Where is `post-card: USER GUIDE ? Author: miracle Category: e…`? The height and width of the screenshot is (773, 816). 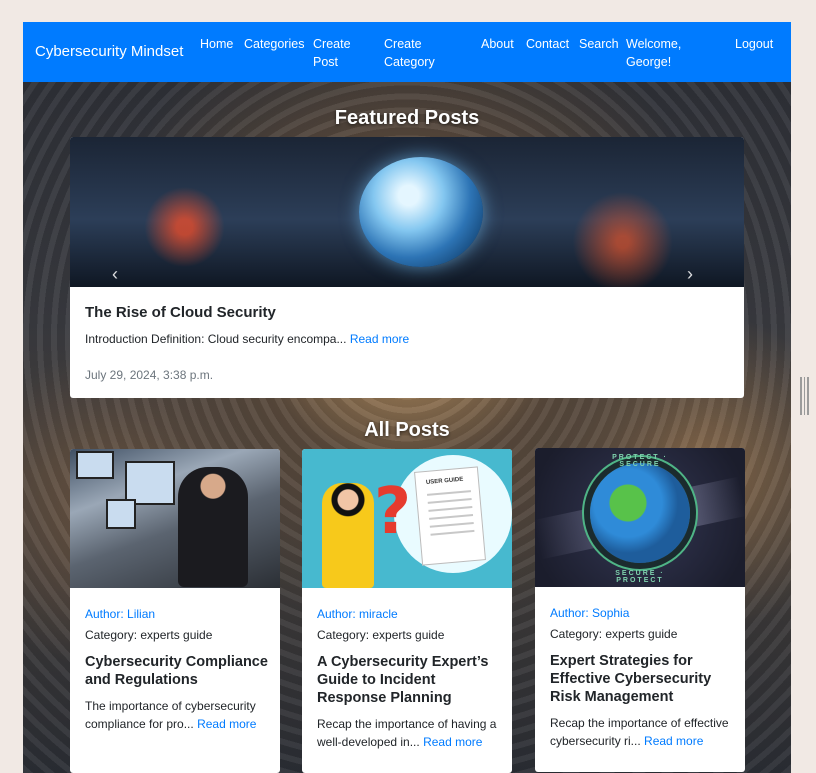
post-card: USER GUIDE ? Author: miracle Category: e… is located at coordinates (407, 611).